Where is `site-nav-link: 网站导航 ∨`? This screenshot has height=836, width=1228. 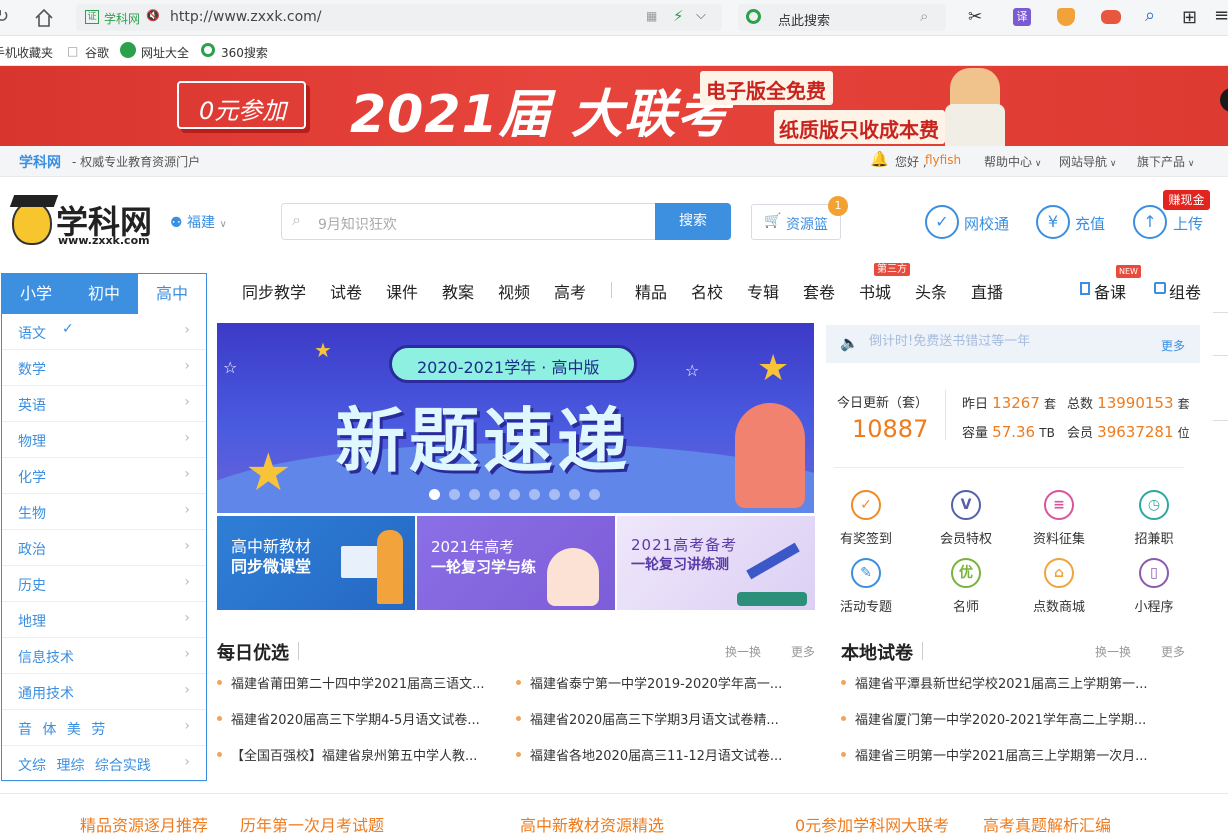 site-nav-link: 网站导航 ∨ is located at coordinates (1087, 161).